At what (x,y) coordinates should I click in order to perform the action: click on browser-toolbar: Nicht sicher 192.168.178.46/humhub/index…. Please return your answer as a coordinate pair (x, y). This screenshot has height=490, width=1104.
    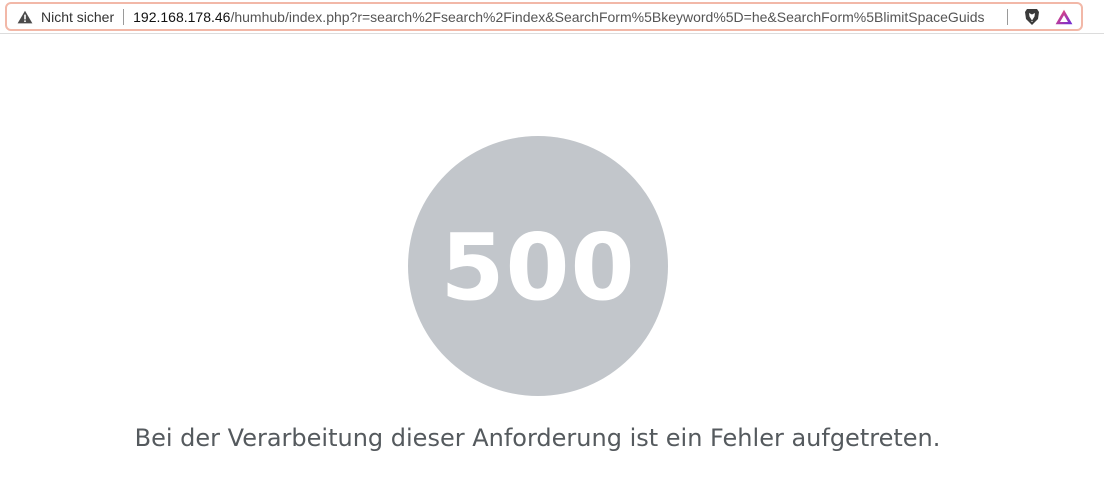
    Looking at the image, I should click on (552, 17).